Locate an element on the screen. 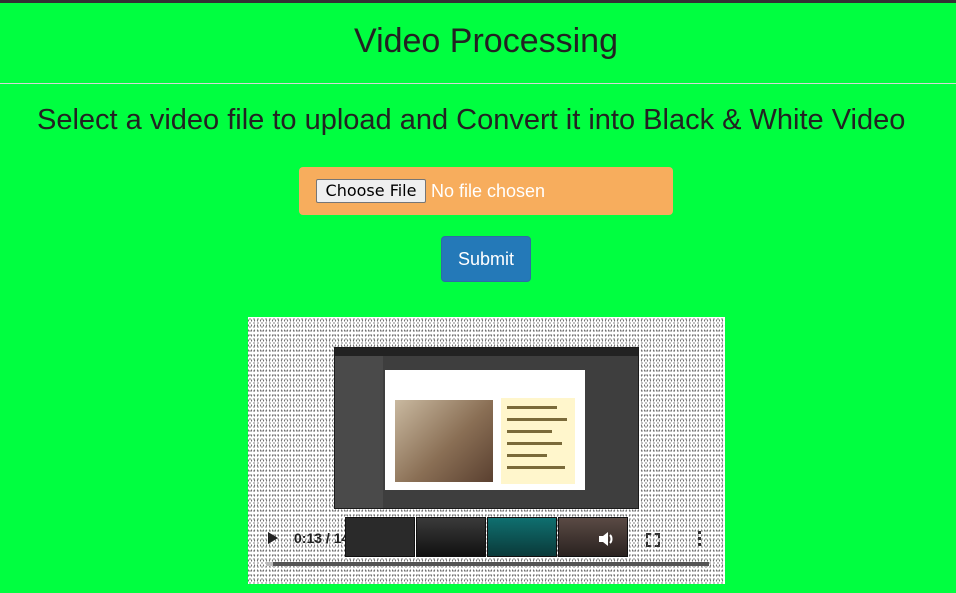 Image resolution: width=956 pixels, height=593 pixels. play-icon is located at coordinates (273, 538).